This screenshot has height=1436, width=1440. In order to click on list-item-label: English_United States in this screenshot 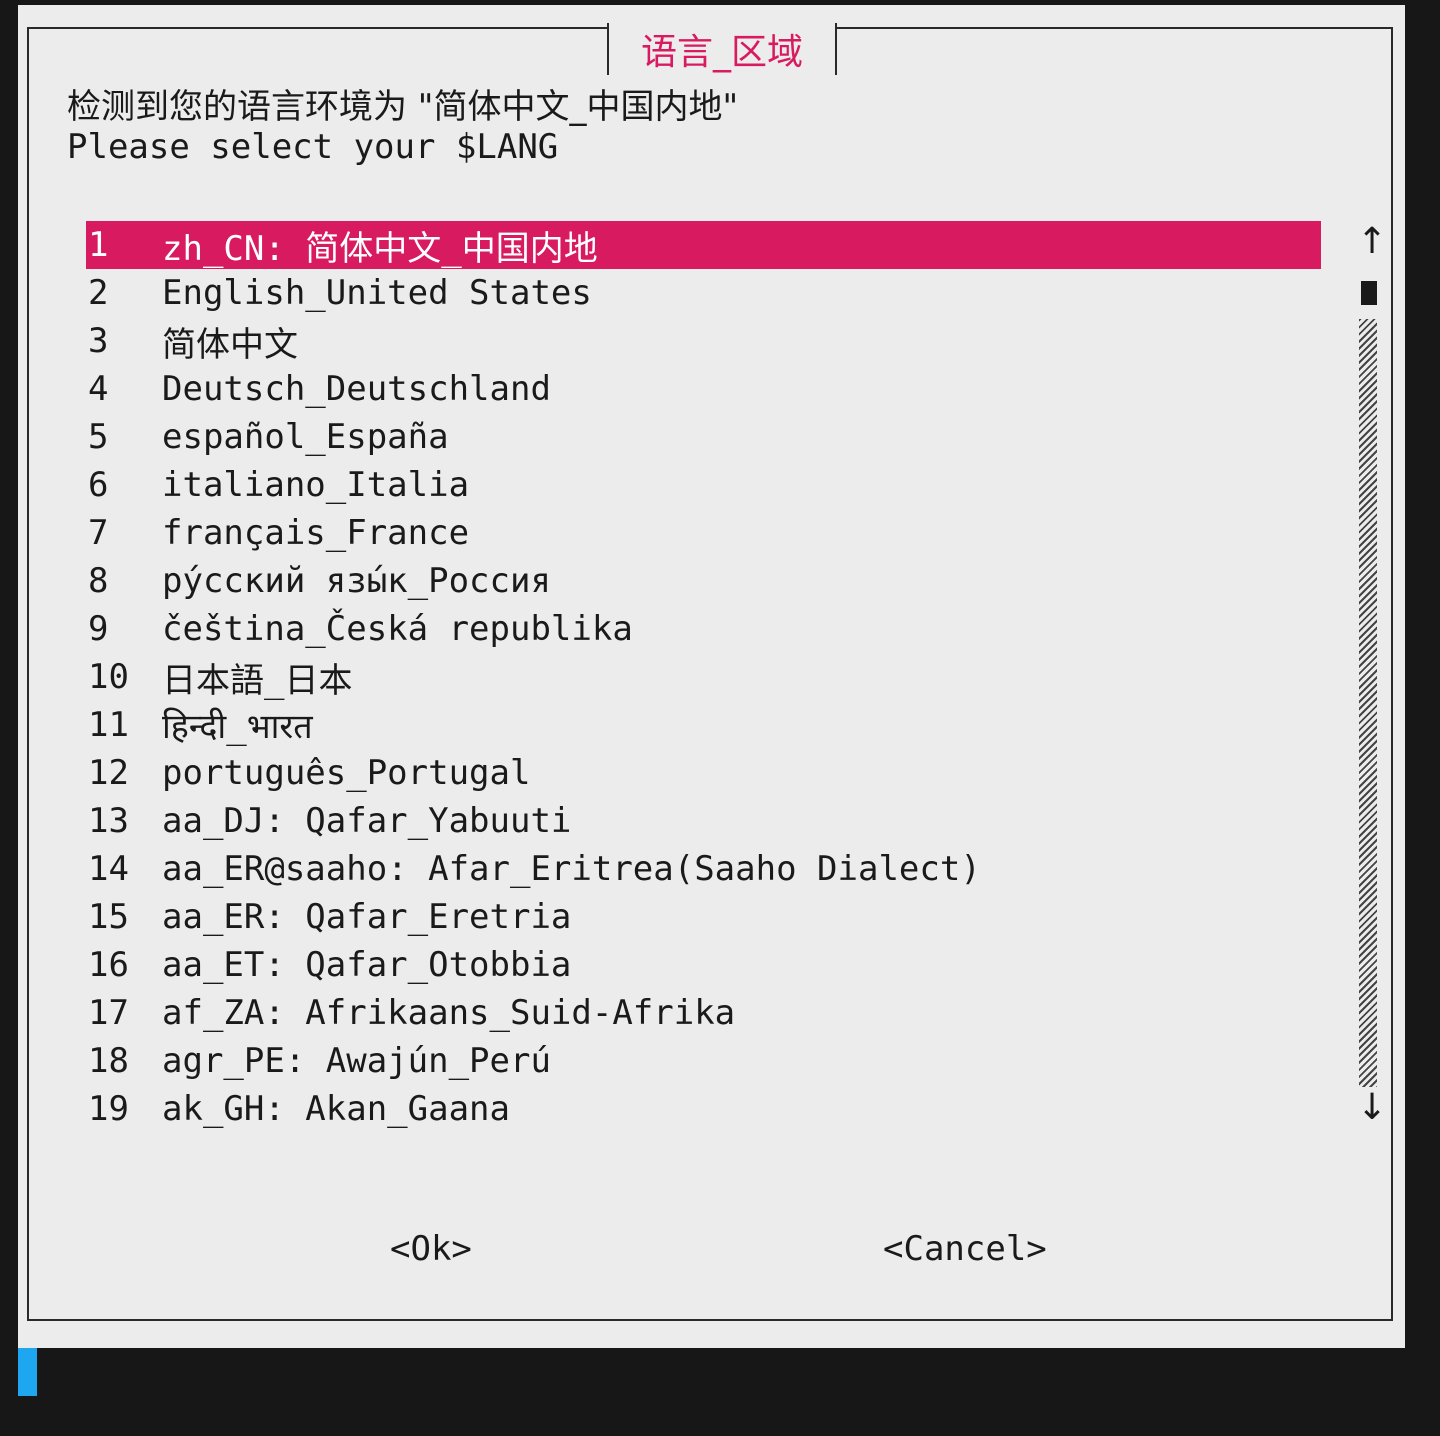, I will do `click(377, 293)`.